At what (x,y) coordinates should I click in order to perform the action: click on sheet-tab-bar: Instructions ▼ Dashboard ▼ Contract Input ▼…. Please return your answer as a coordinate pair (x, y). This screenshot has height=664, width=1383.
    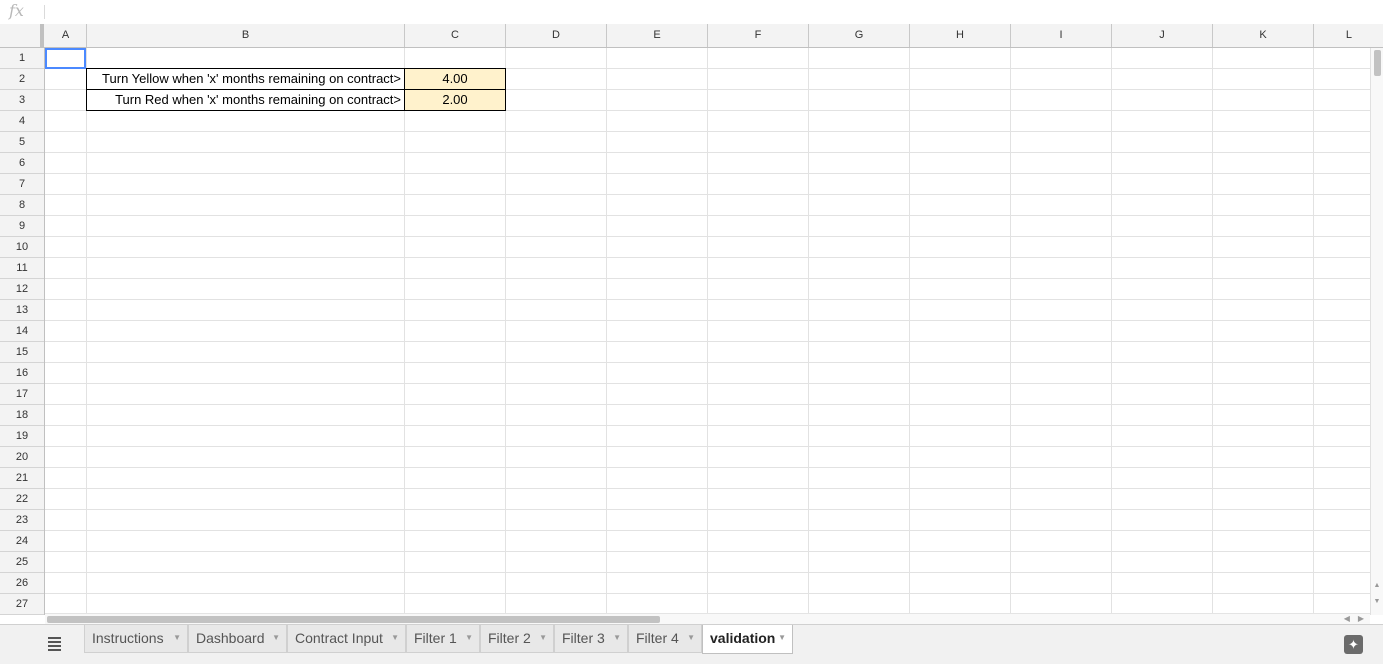
    Looking at the image, I should click on (691, 644).